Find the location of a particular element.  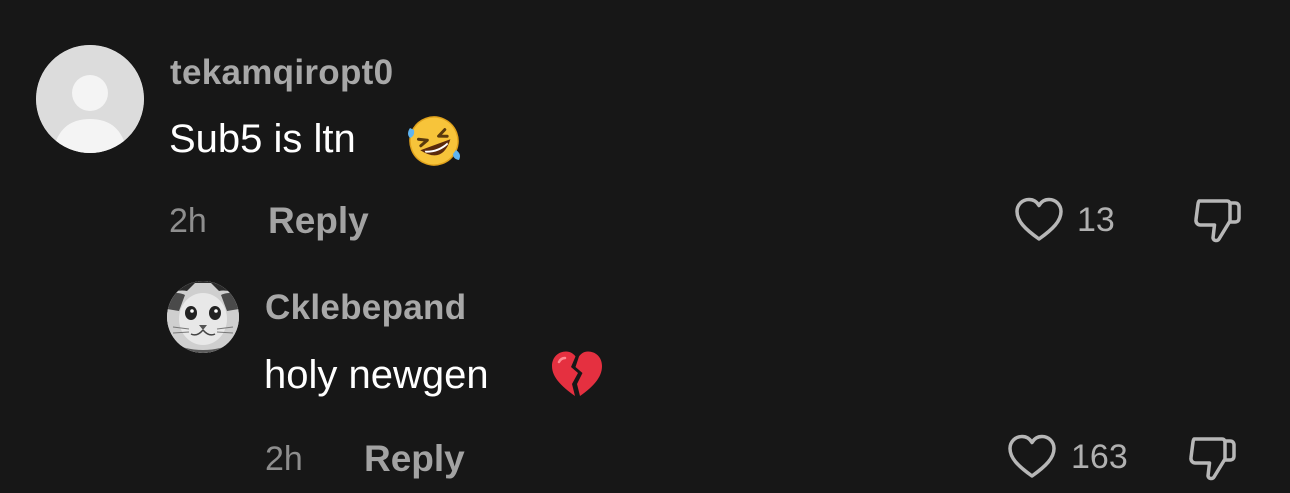

cat-photo-icon is located at coordinates (203, 317).